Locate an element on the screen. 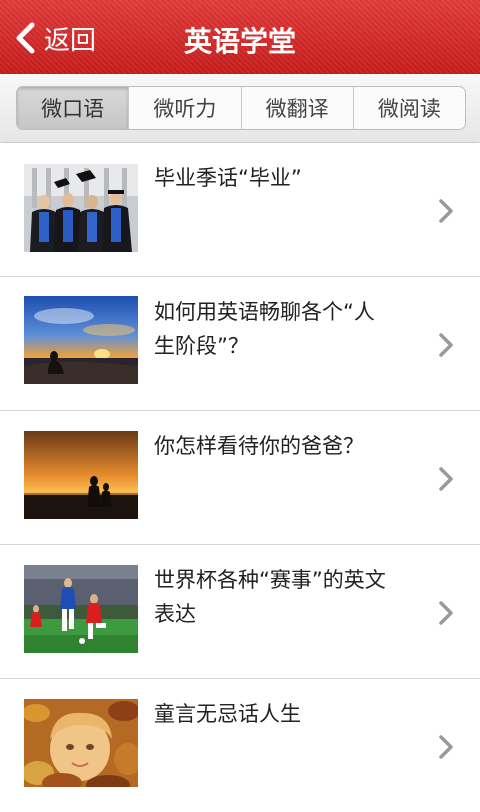 This screenshot has width=480, height=812. title-bar: 返回 英语学堂 is located at coordinates (240, 37).